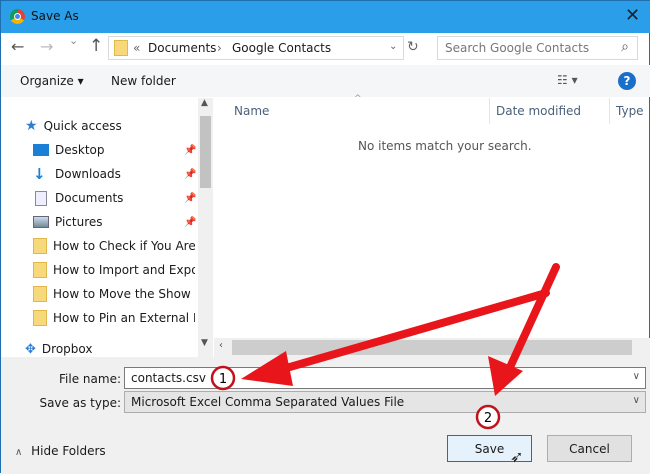 This screenshot has width=650, height=474. What do you see at coordinates (223, 379) in the screenshot?
I see `callout-1-label: 1` at bounding box center [223, 379].